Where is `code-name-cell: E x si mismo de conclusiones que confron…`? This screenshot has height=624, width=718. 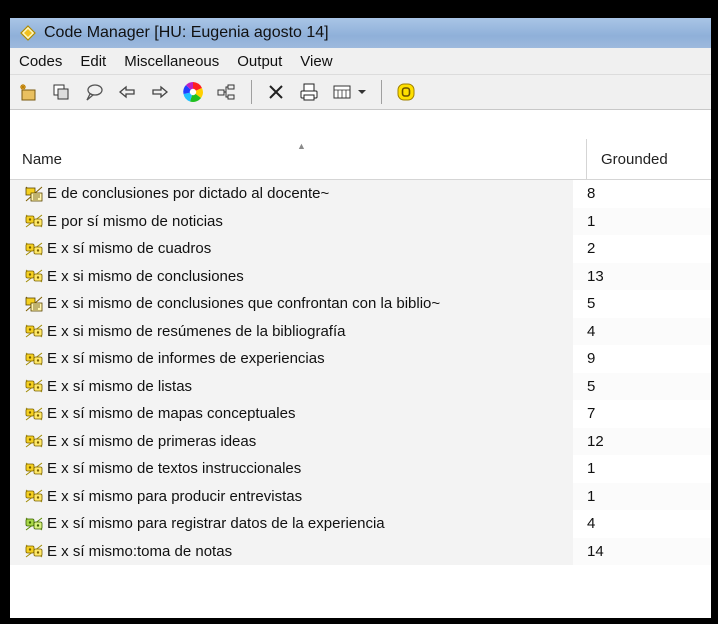 code-name-cell: E x si mismo de conclusiones que confron… is located at coordinates (291, 304).